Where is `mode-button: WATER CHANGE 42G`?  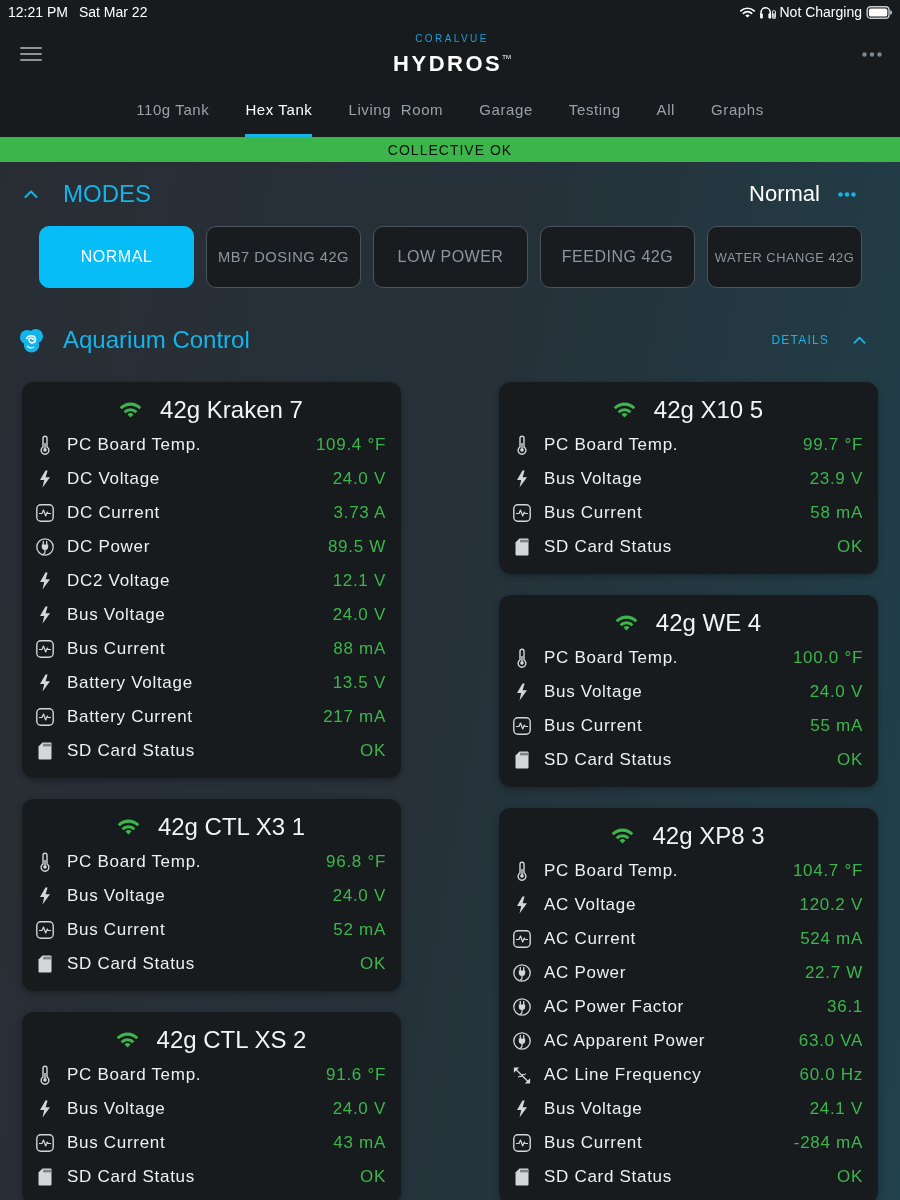 mode-button: WATER CHANGE 42G is located at coordinates (784, 257).